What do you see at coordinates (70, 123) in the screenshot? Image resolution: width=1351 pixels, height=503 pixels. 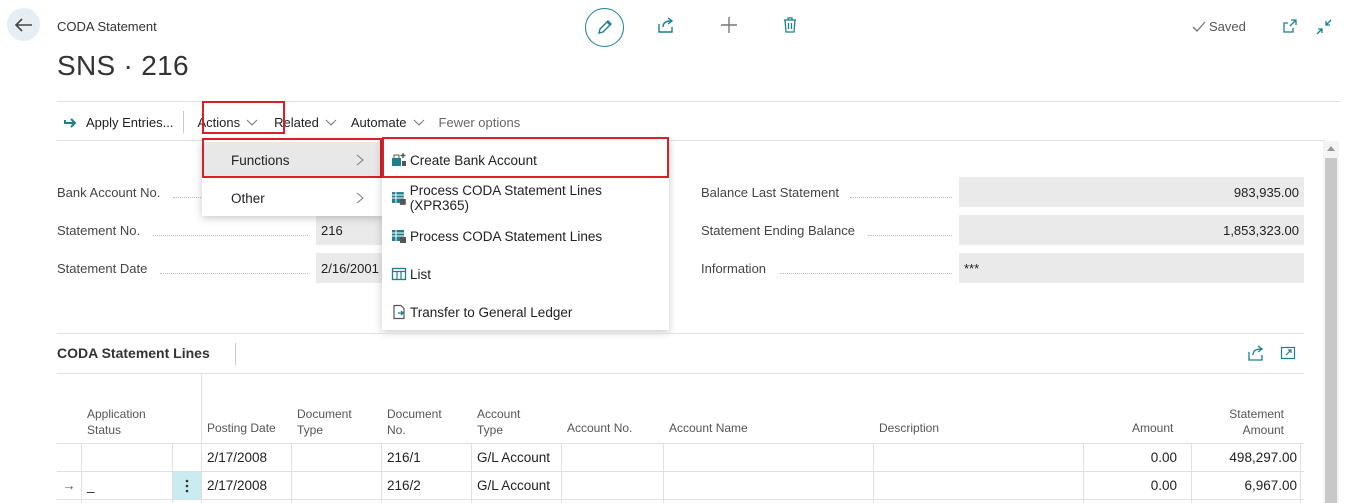 I see `apply-entries-icon` at bounding box center [70, 123].